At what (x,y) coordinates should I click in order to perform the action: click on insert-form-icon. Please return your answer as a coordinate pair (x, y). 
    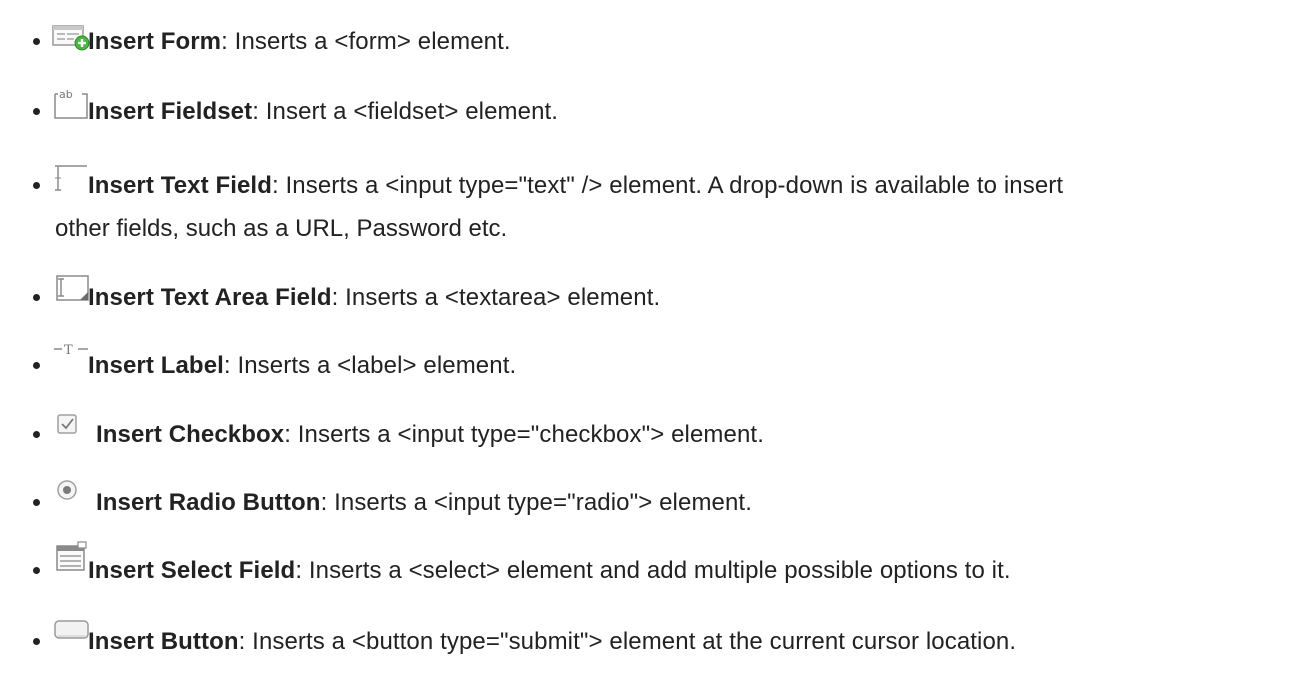
    Looking at the image, I should click on (72, 39).